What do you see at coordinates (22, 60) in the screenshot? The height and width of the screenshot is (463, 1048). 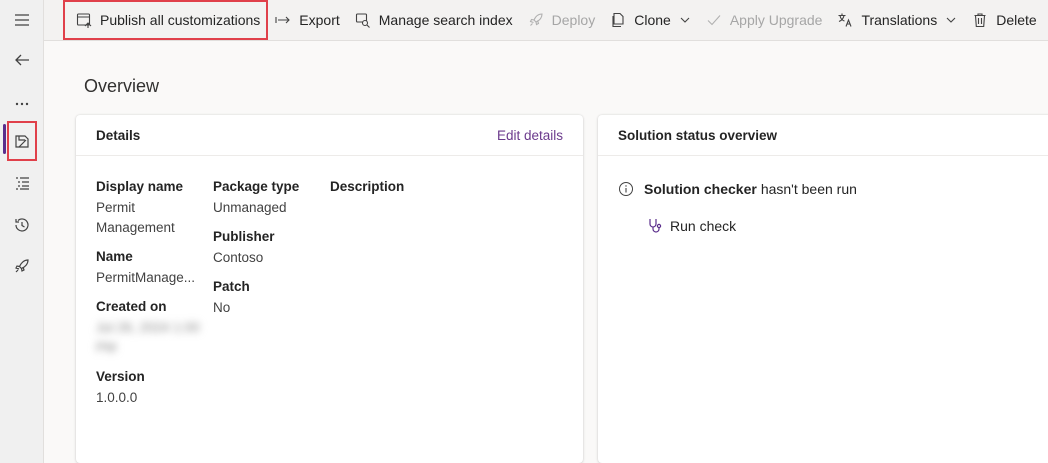 I see `back-arrow-icon` at bounding box center [22, 60].